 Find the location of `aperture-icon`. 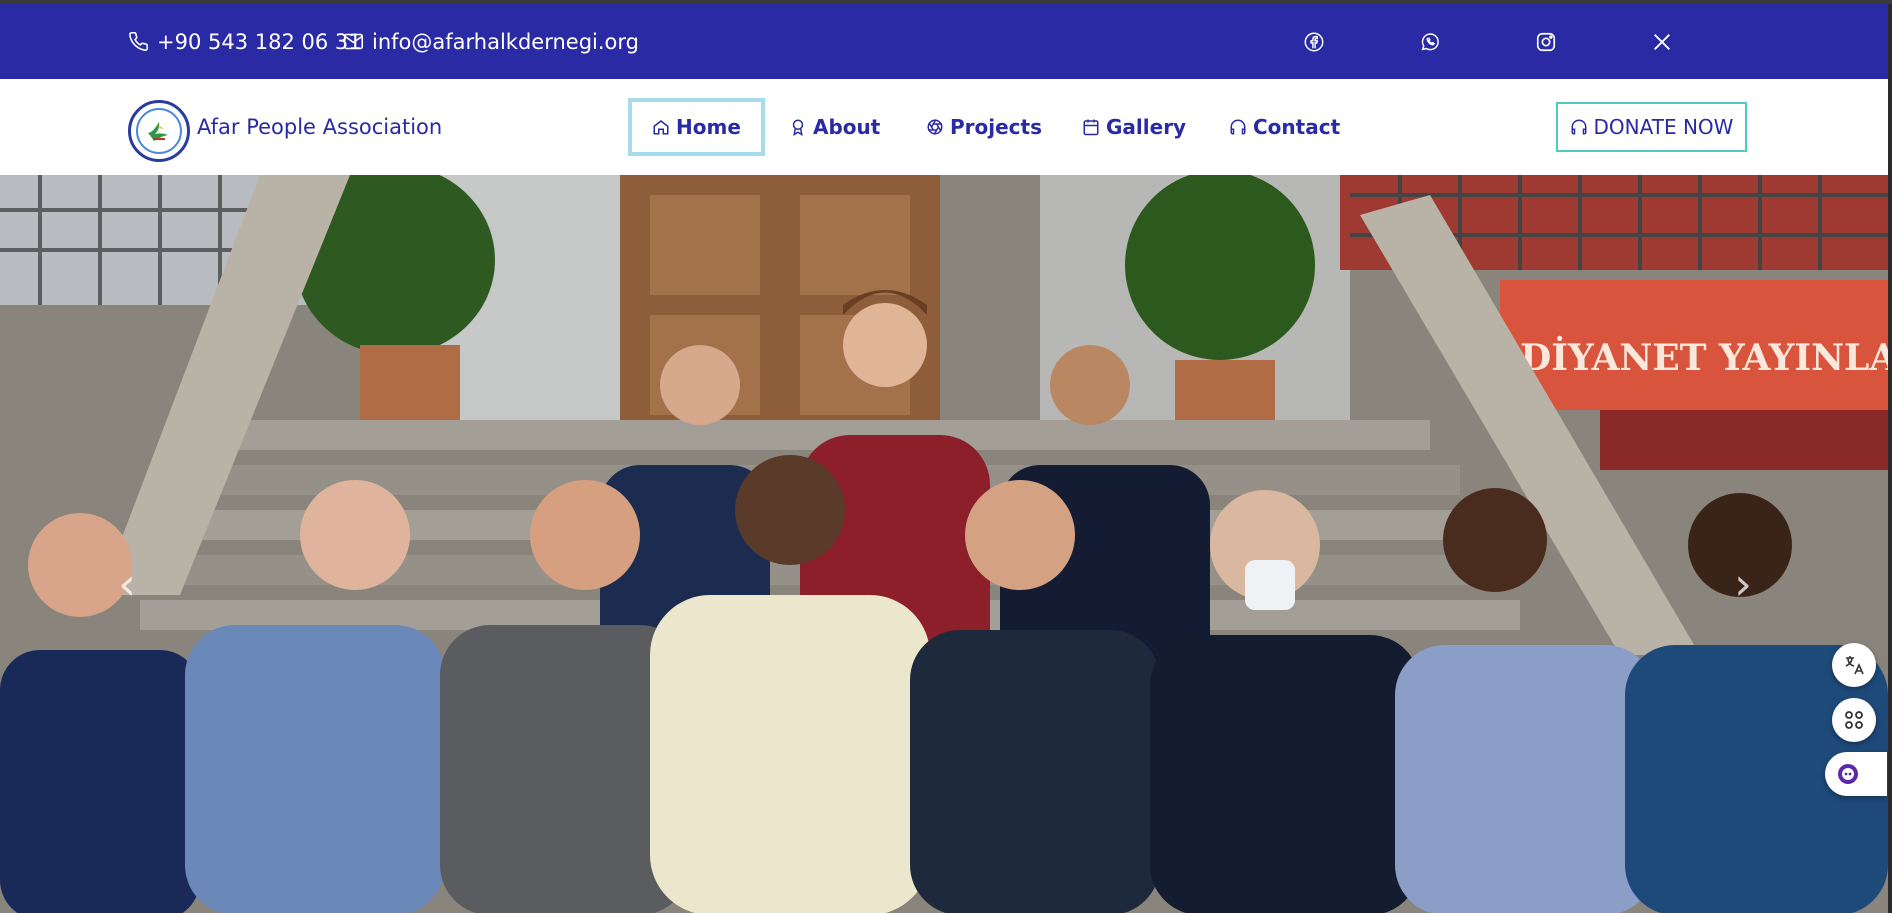

aperture-icon is located at coordinates (935, 127).